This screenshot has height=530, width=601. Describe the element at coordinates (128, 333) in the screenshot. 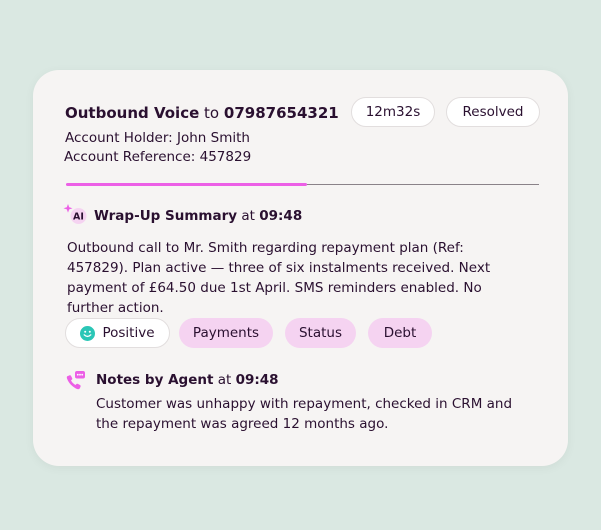

I see `sentiment-label: Positive` at that location.